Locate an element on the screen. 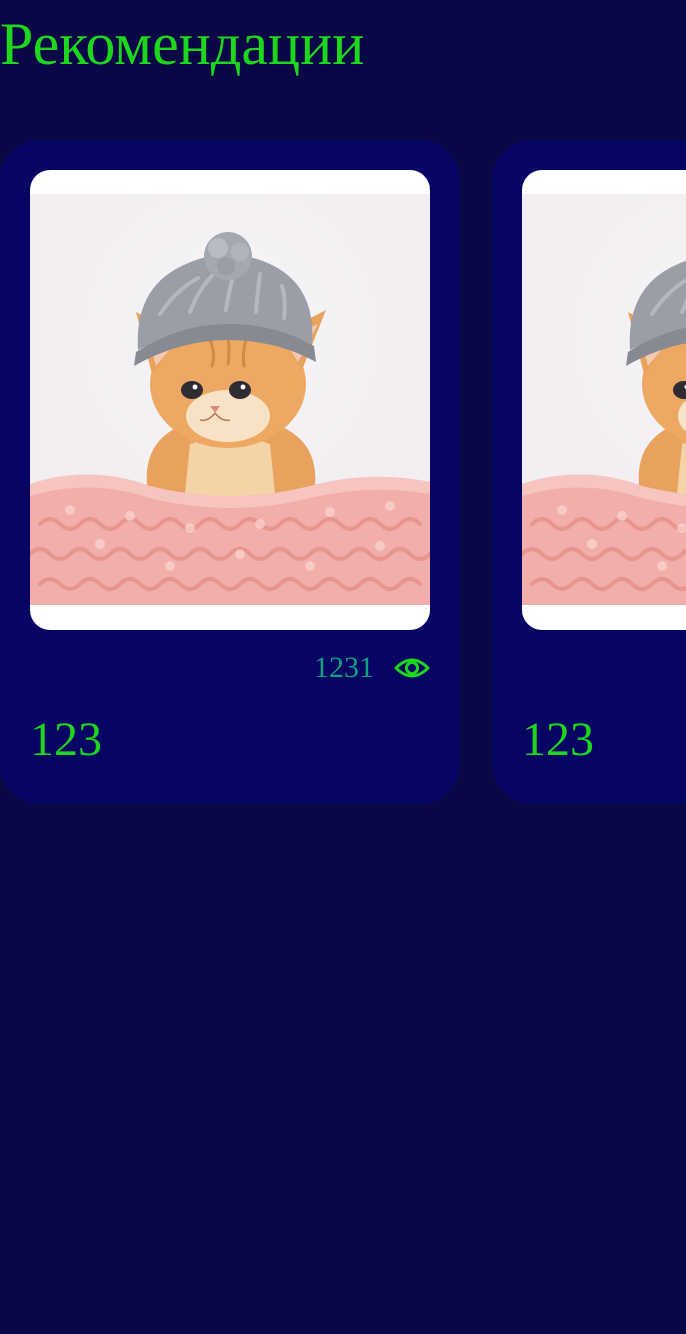  recommendation-card: 123 is located at coordinates (589, 472).